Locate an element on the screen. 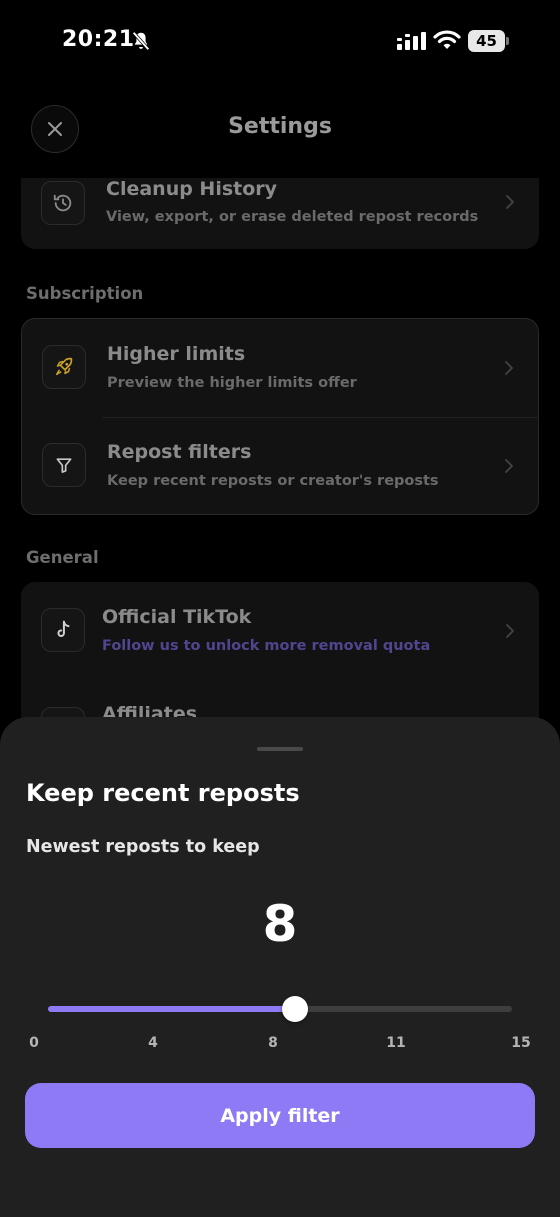 The width and height of the screenshot is (560, 1217). status-time: 20:21 is located at coordinates (98, 39).